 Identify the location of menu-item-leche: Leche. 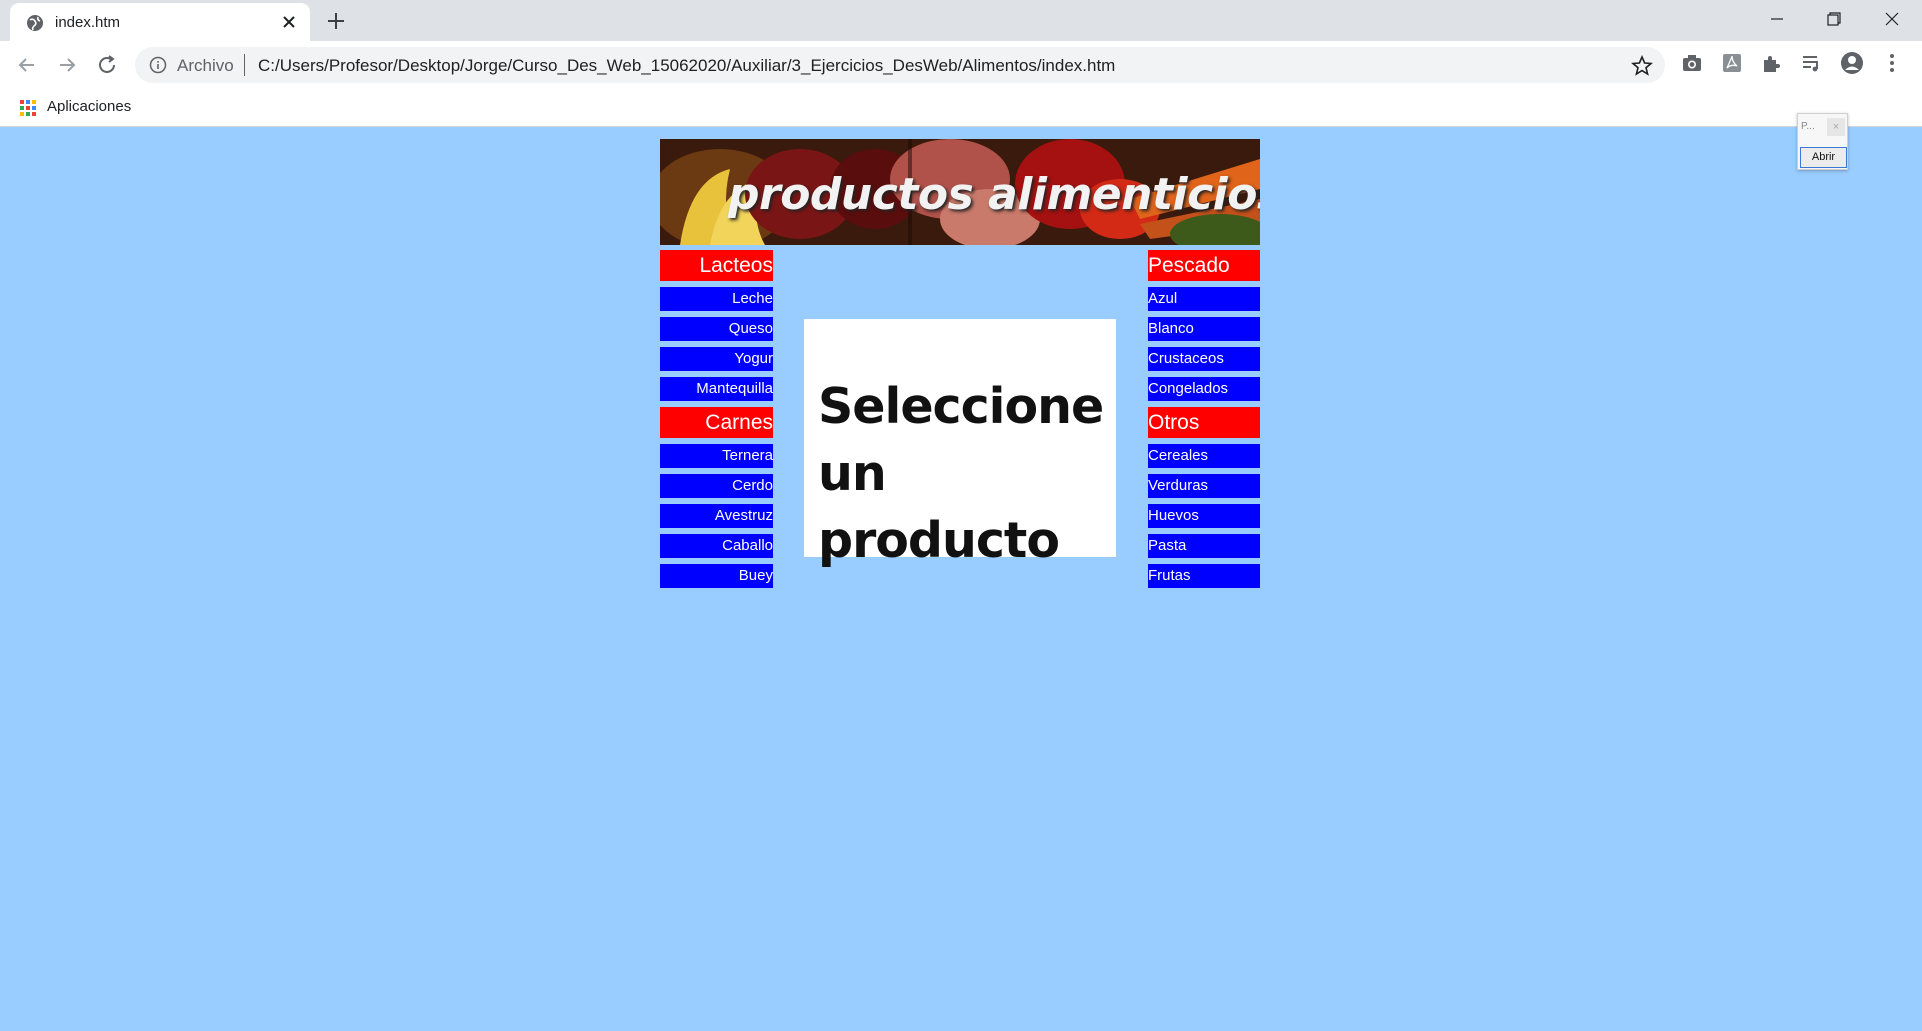
(716, 299).